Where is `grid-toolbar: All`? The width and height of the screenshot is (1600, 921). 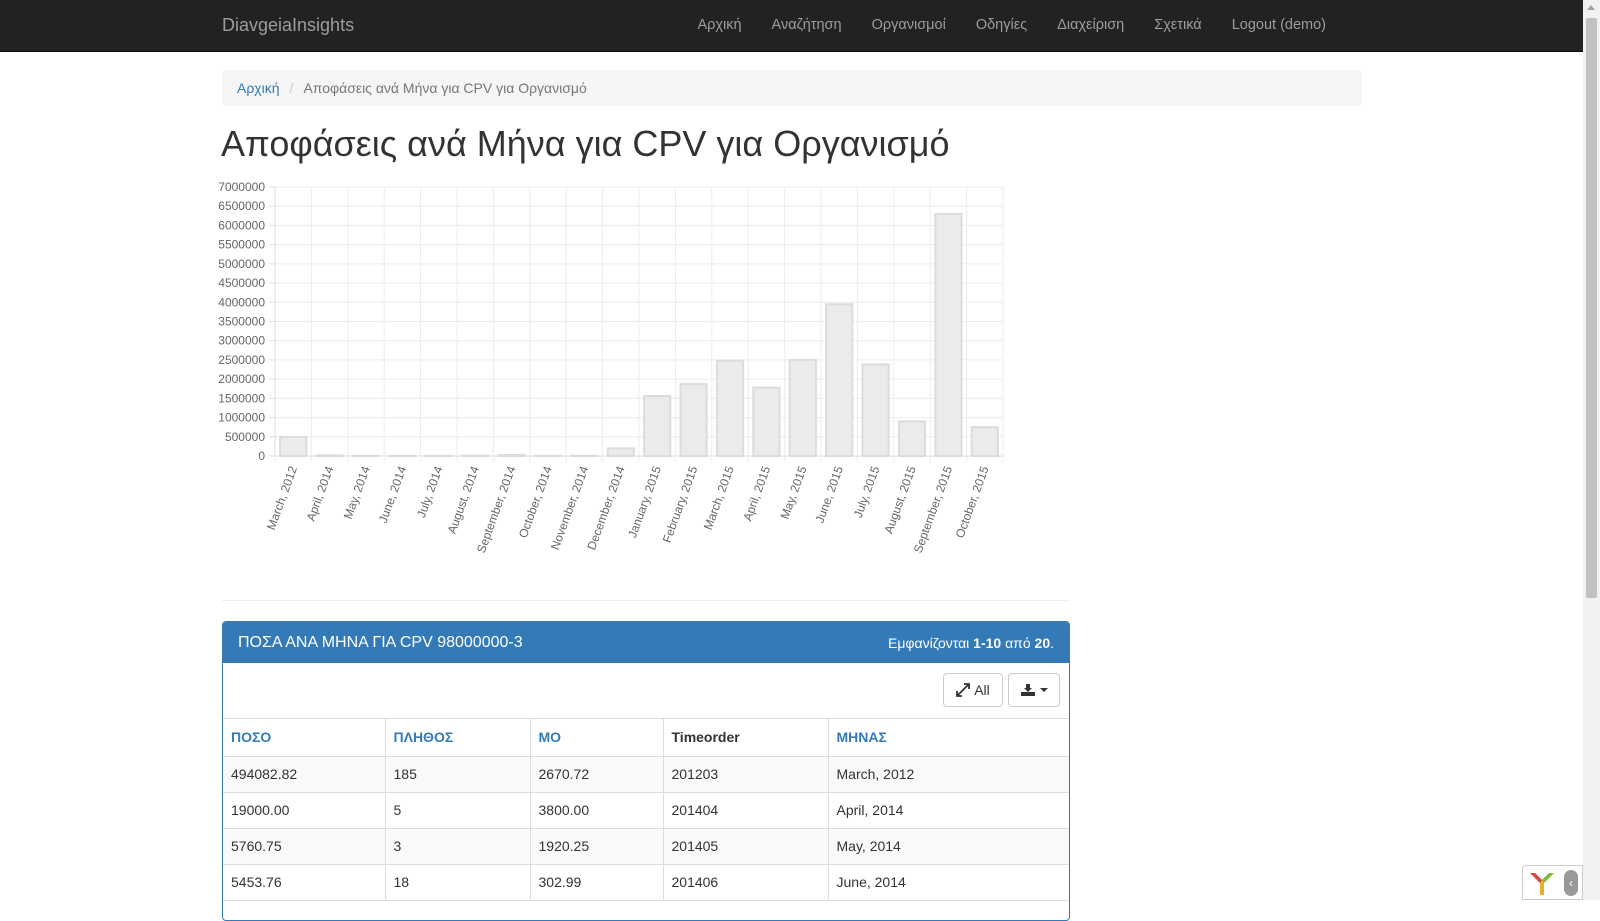 grid-toolbar: All is located at coordinates (646, 691).